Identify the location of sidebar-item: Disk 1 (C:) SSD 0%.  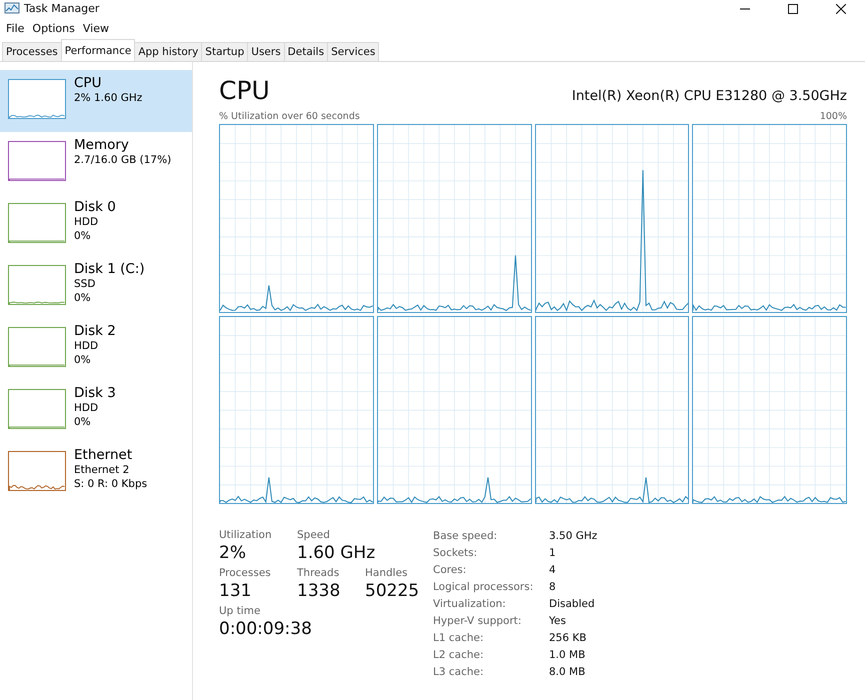
(96, 287).